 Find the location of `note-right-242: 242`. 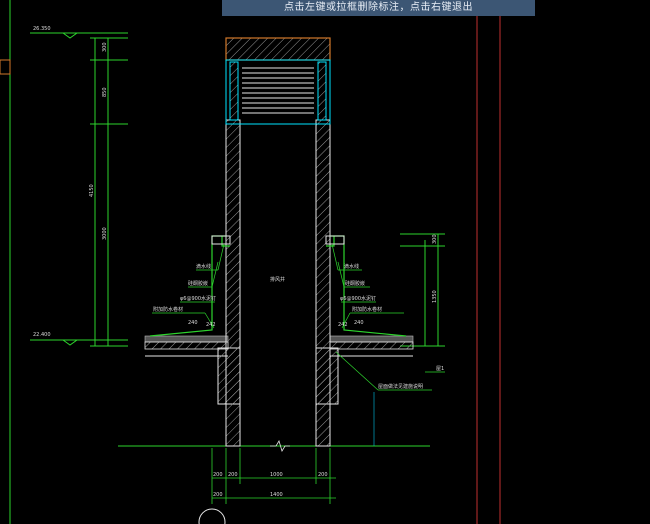

note-right-242: 242 is located at coordinates (343, 325).